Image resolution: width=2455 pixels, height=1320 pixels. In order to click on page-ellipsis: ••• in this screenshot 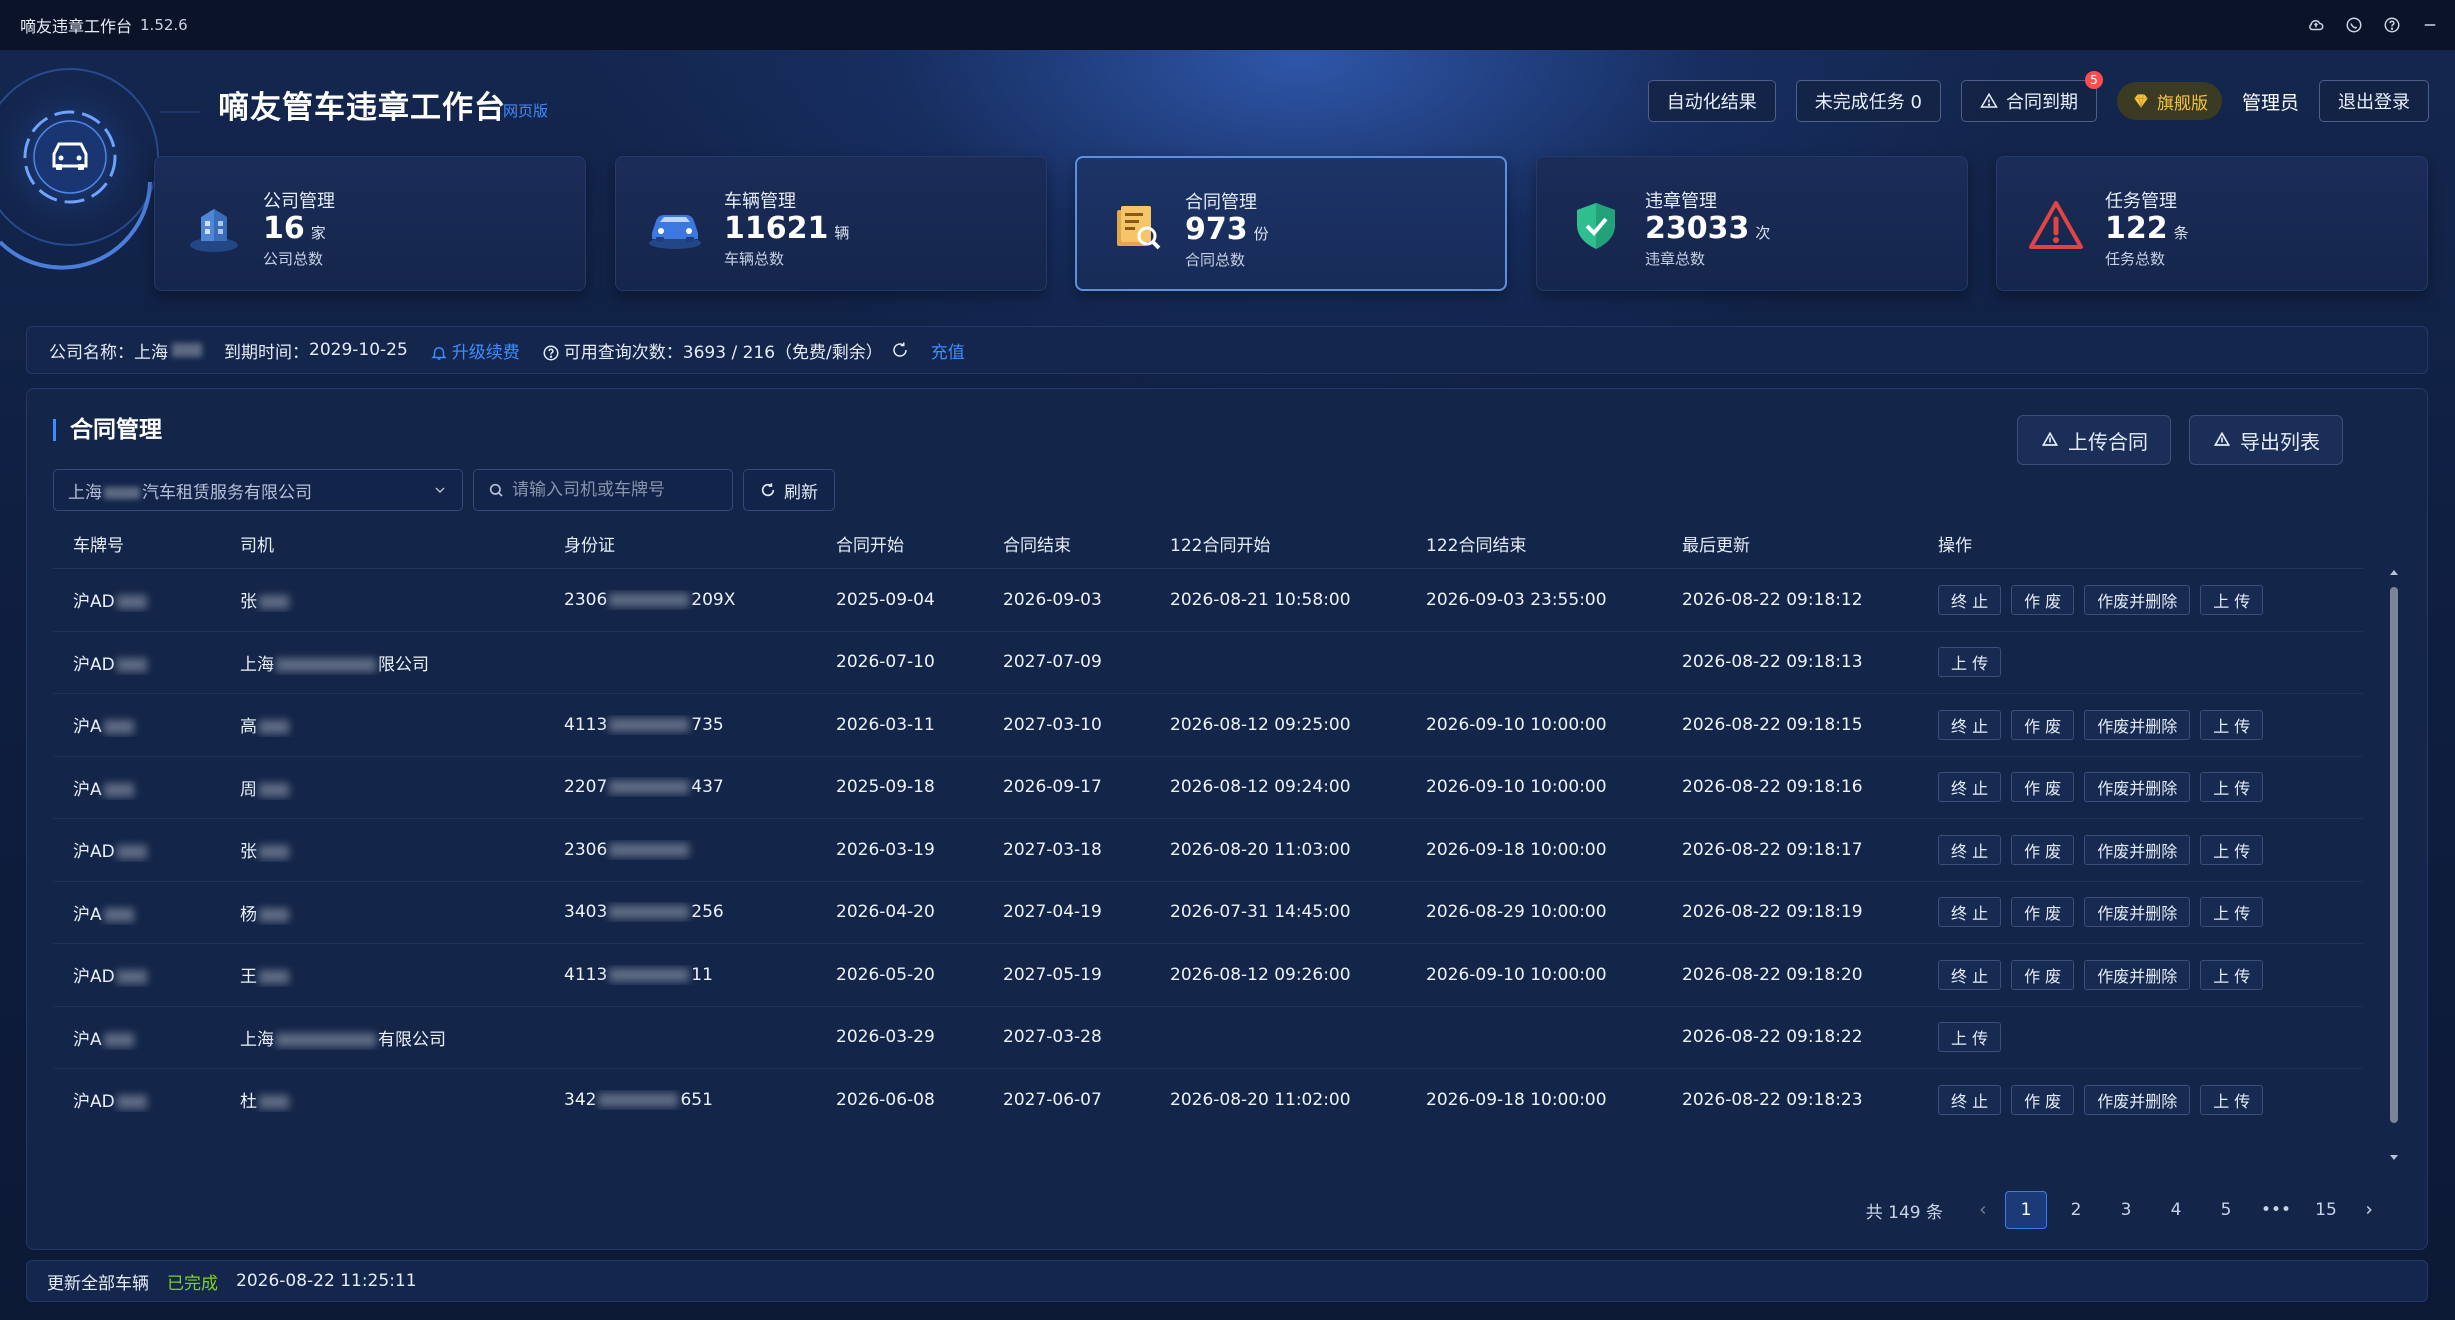, I will do `click(2276, 1210)`.